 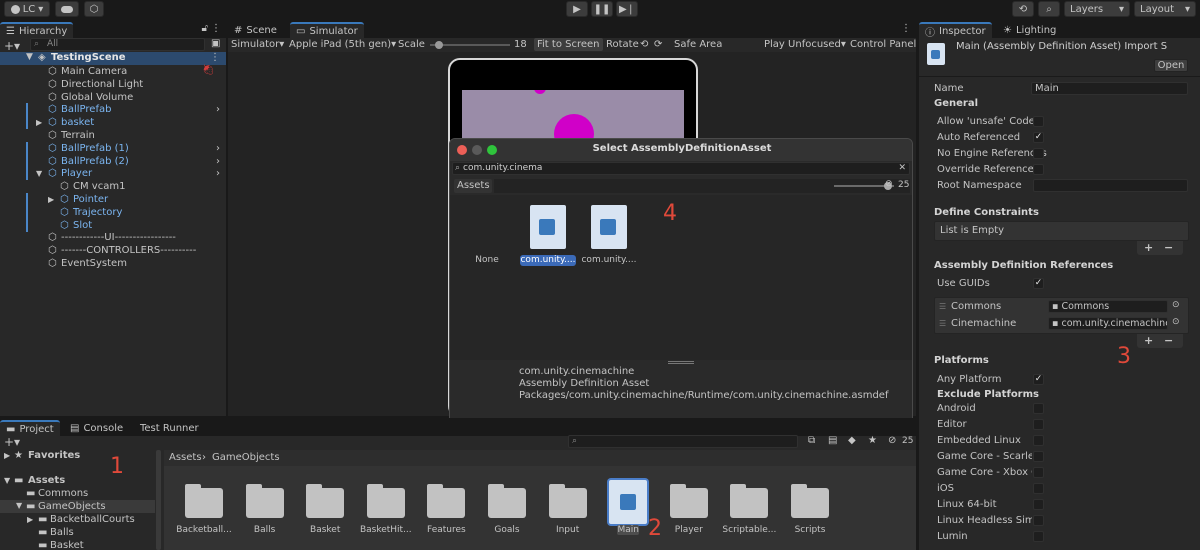 What do you see at coordinates (955, 30) in the screenshot?
I see `tab-inspector: ⓘ Inspector` at bounding box center [955, 30].